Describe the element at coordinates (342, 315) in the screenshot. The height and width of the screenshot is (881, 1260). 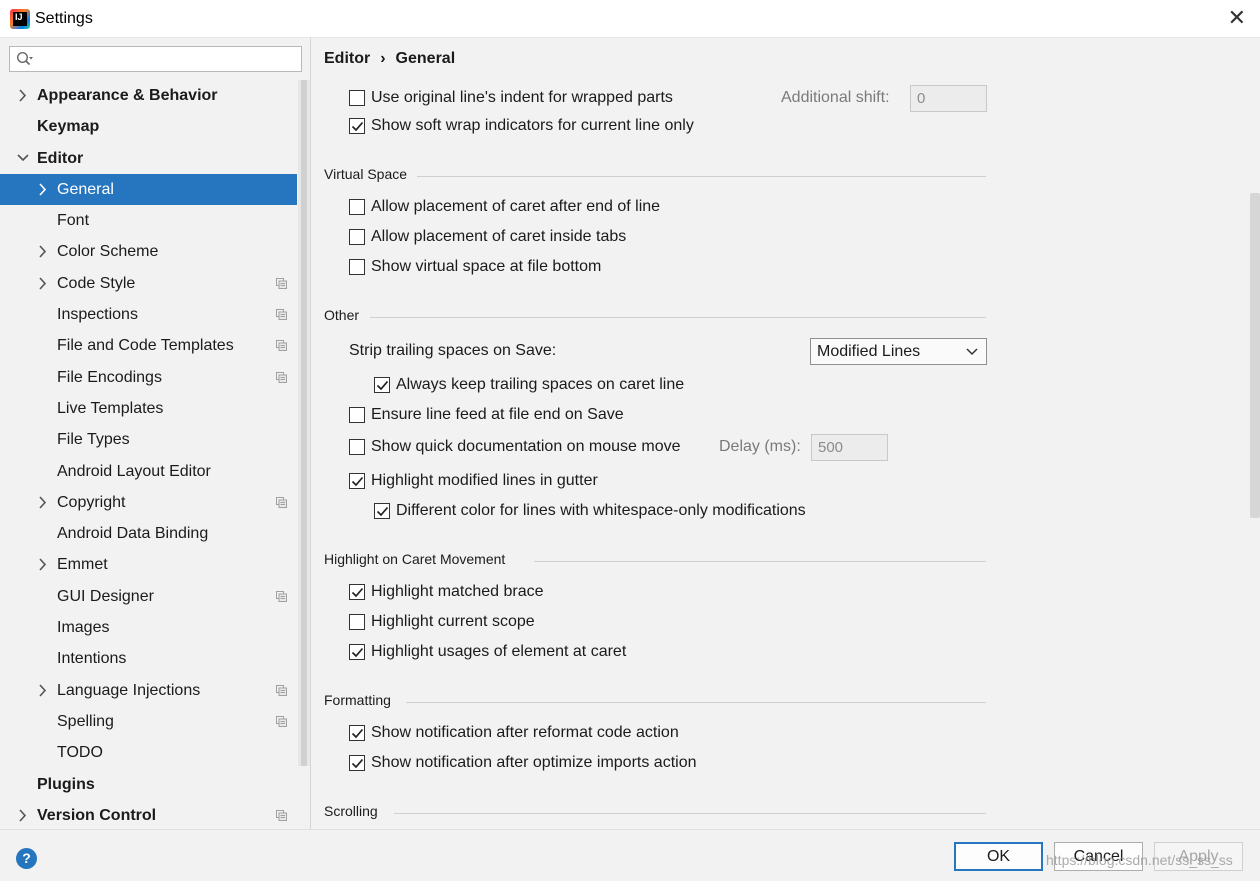
I see `section-title: Other` at that location.